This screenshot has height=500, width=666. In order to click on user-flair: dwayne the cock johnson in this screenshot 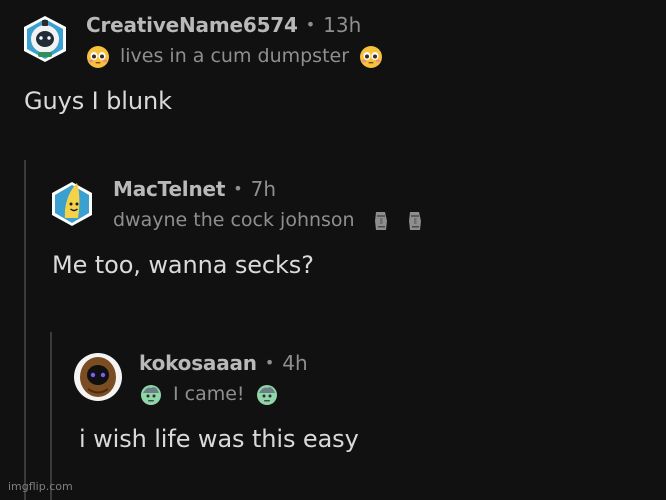, I will do `click(270, 221)`.